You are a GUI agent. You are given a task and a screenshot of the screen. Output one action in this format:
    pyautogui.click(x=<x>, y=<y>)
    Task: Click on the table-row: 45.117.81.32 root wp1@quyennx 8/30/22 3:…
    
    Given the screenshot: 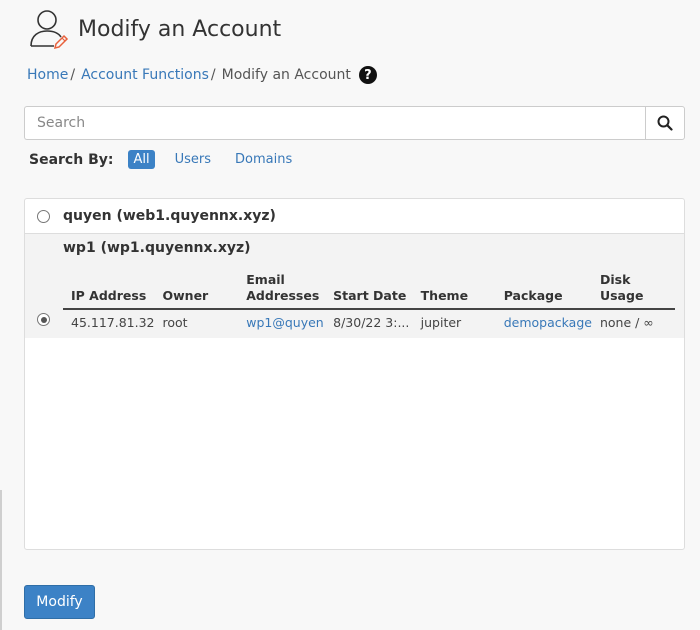 What is the action you would take?
    pyautogui.click(x=369, y=322)
    